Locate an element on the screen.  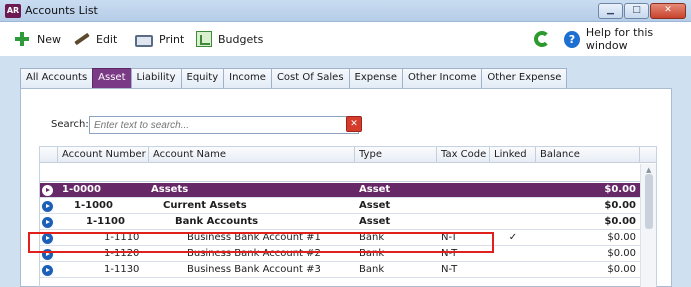
cell-linked: ✓ is located at coordinates (513, 237).